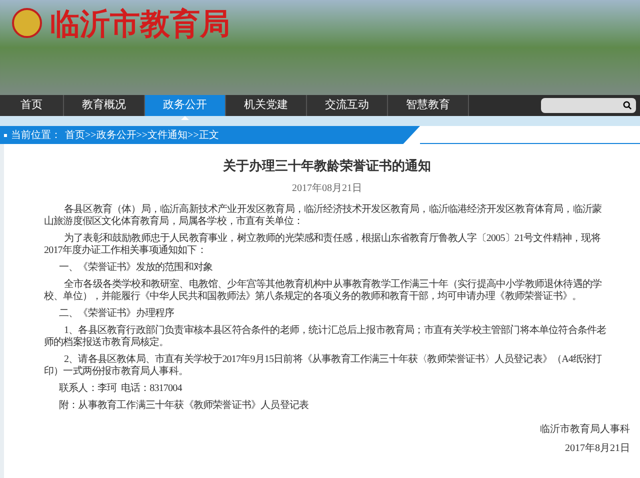  What do you see at coordinates (121, 388) in the screenshot?
I see `article-paragraph: 联系人：李珂 电话：8317004` at bounding box center [121, 388].